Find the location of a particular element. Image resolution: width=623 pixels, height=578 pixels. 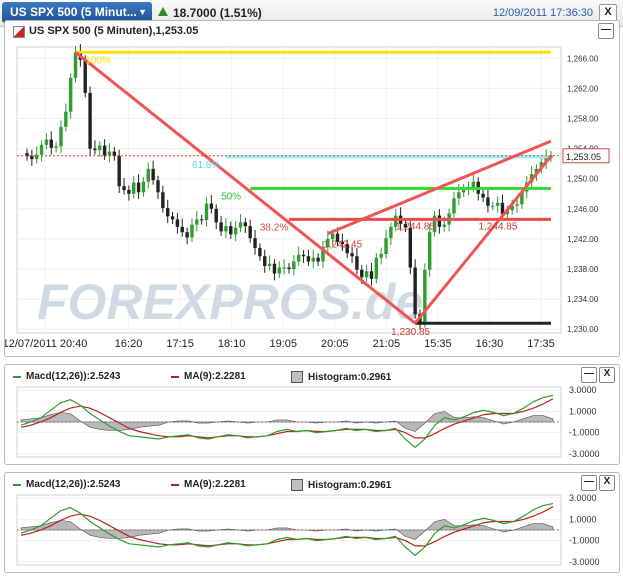

last-price-label: 1,253.05 is located at coordinates (583, 157).